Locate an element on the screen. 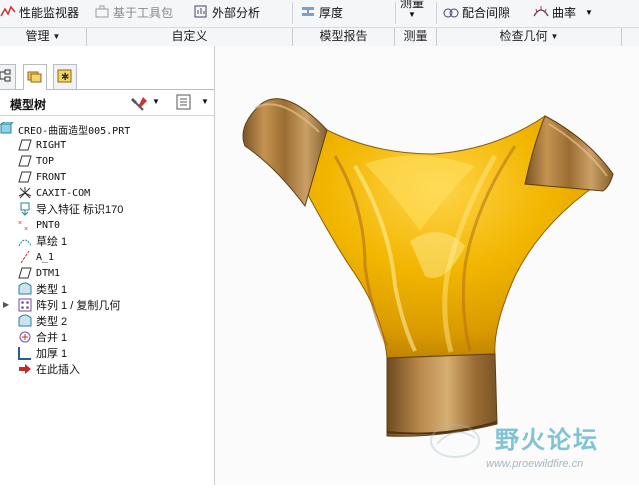 Image resolution: width=639 pixels, height=488 pixels. tree-item-label: RIGHT is located at coordinates (51, 145).